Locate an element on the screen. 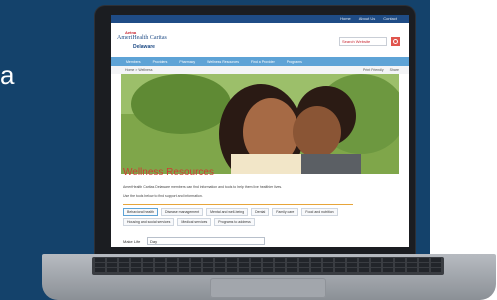 Image resolution: width=497 pixels, height=300 pixels. category-chip: Housing and social services is located at coordinates (149, 222).